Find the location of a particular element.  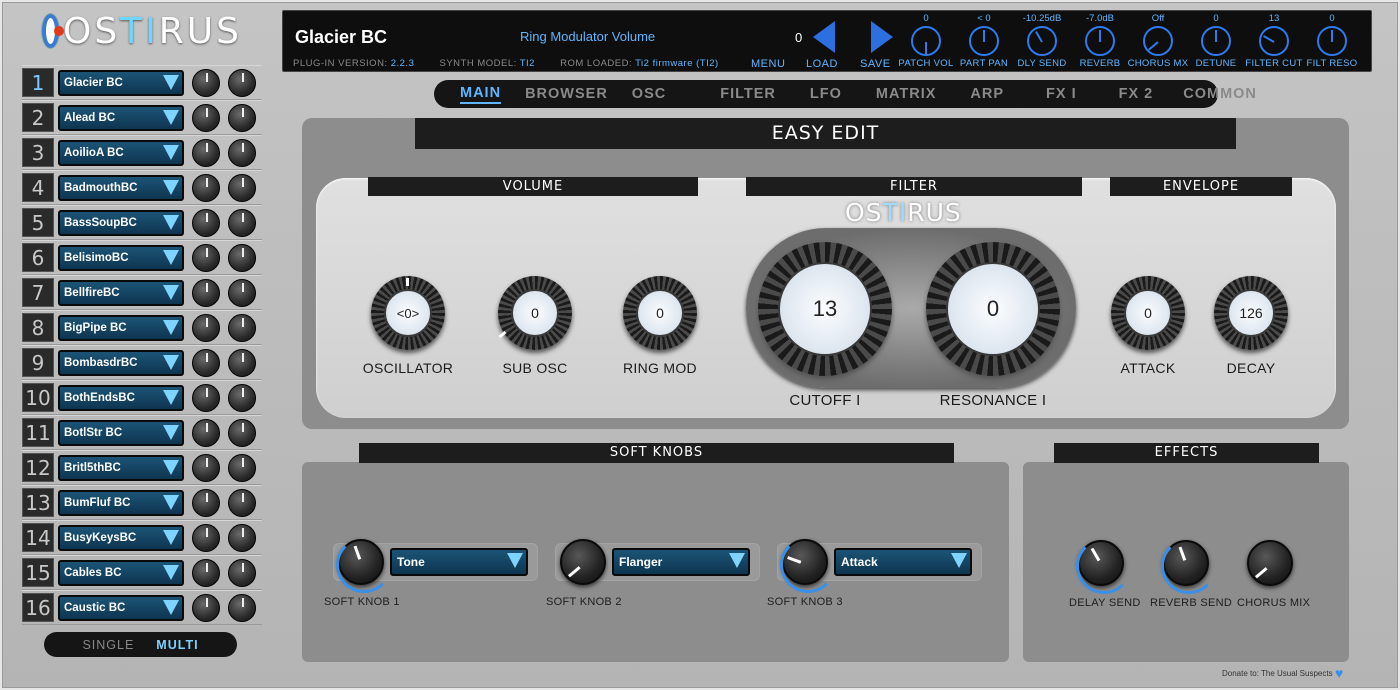

part-preset-select: BassSoupBC is located at coordinates (121, 222).